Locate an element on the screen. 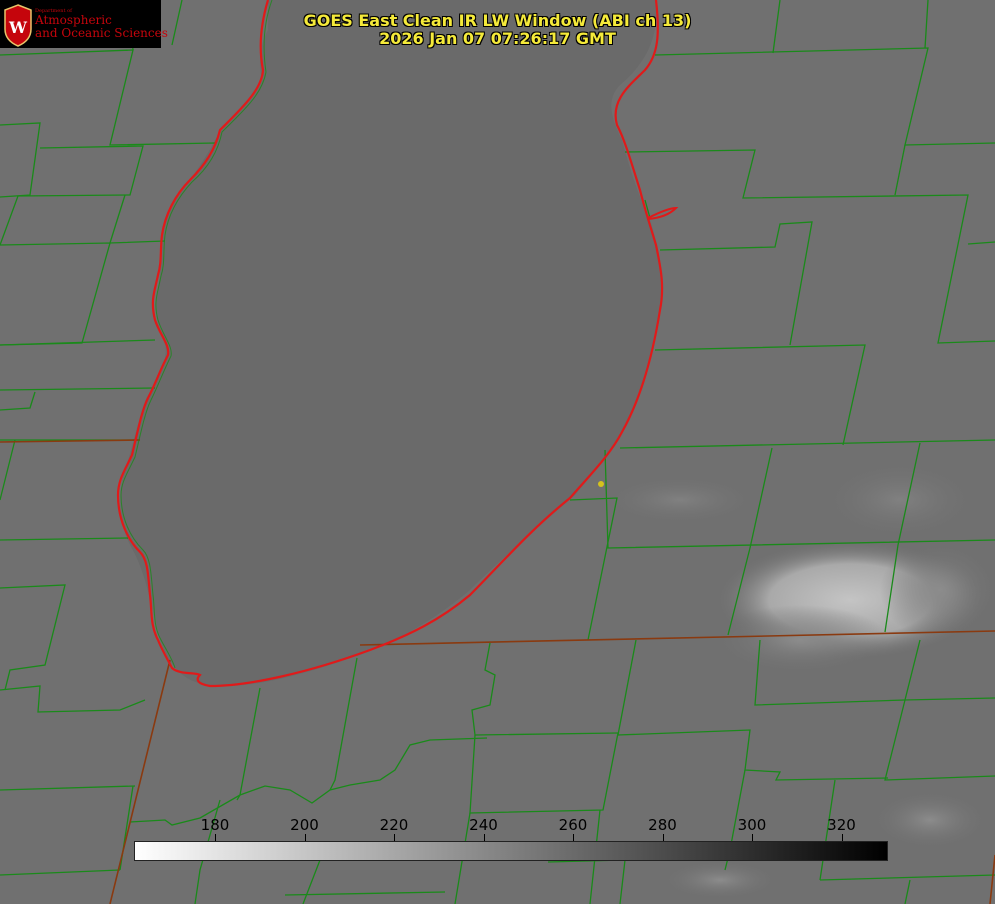 The width and height of the screenshot is (995, 904). svg-text: W is located at coordinates (18, 27).